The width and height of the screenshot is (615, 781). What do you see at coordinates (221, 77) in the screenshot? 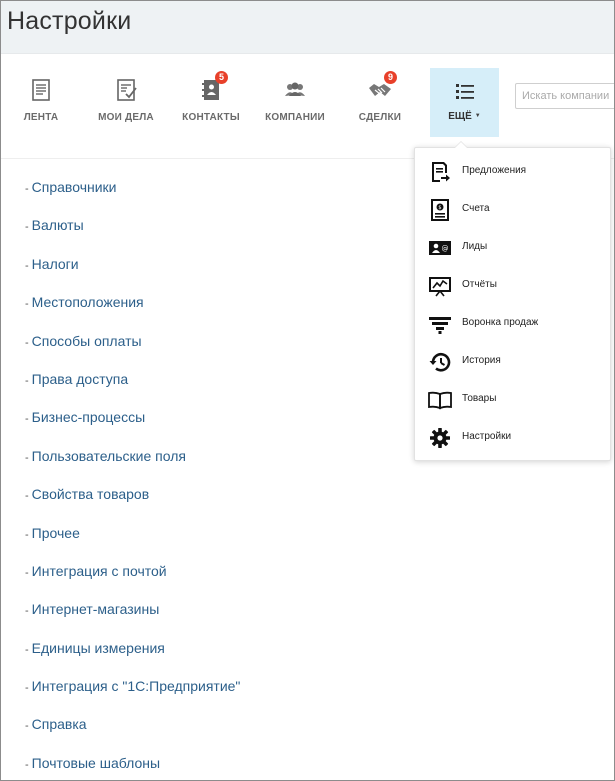
I see `contacts-badge: 5` at bounding box center [221, 77].